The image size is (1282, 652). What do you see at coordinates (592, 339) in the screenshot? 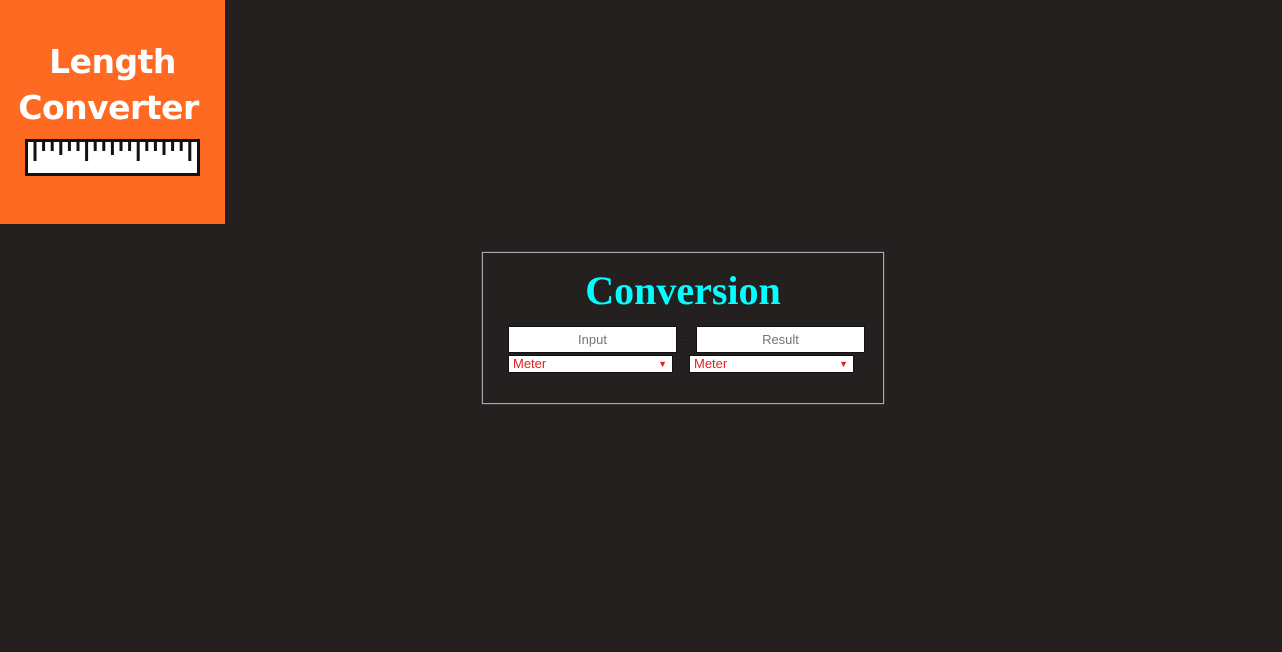
I see `input-field` at bounding box center [592, 339].